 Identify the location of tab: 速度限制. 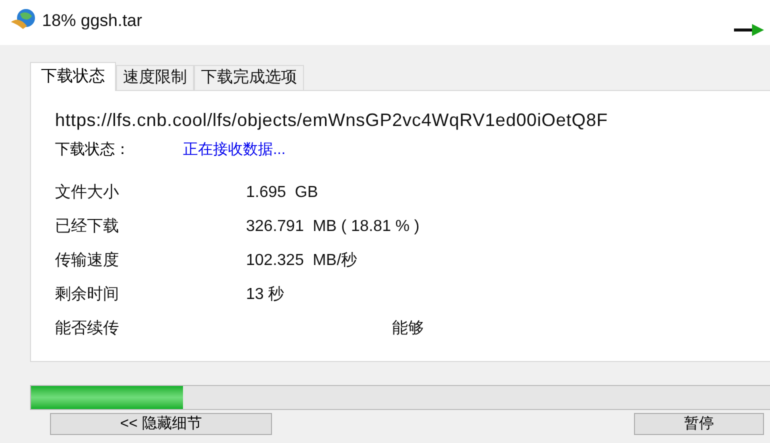
(155, 77).